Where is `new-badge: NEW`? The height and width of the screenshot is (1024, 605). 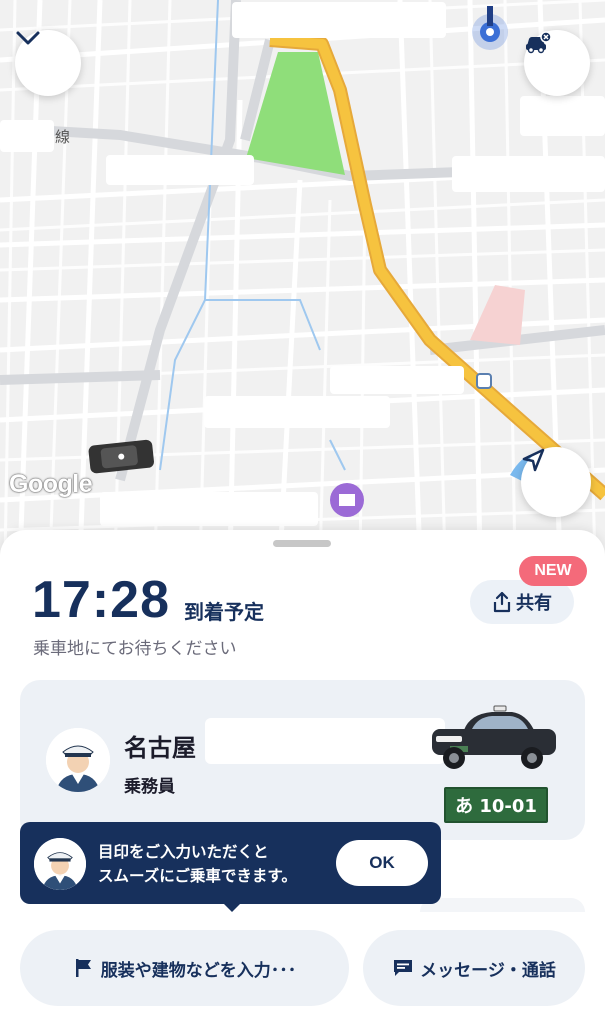 new-badge: NEW is located at coordinates (553, 571).